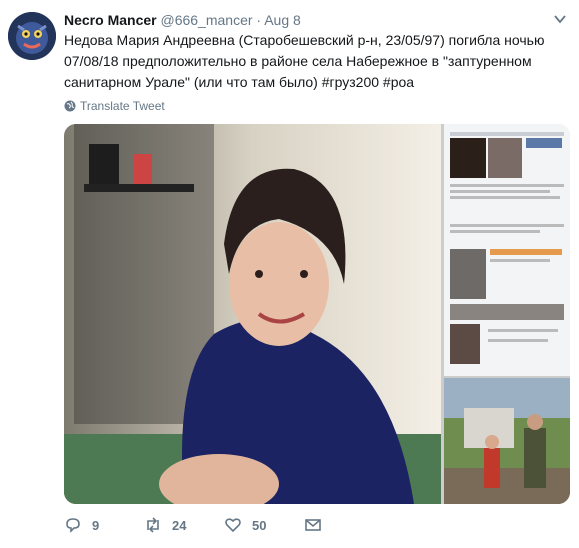 The image size is (579, 548). I want to click on retweet-count: 24, so click(179, 525).